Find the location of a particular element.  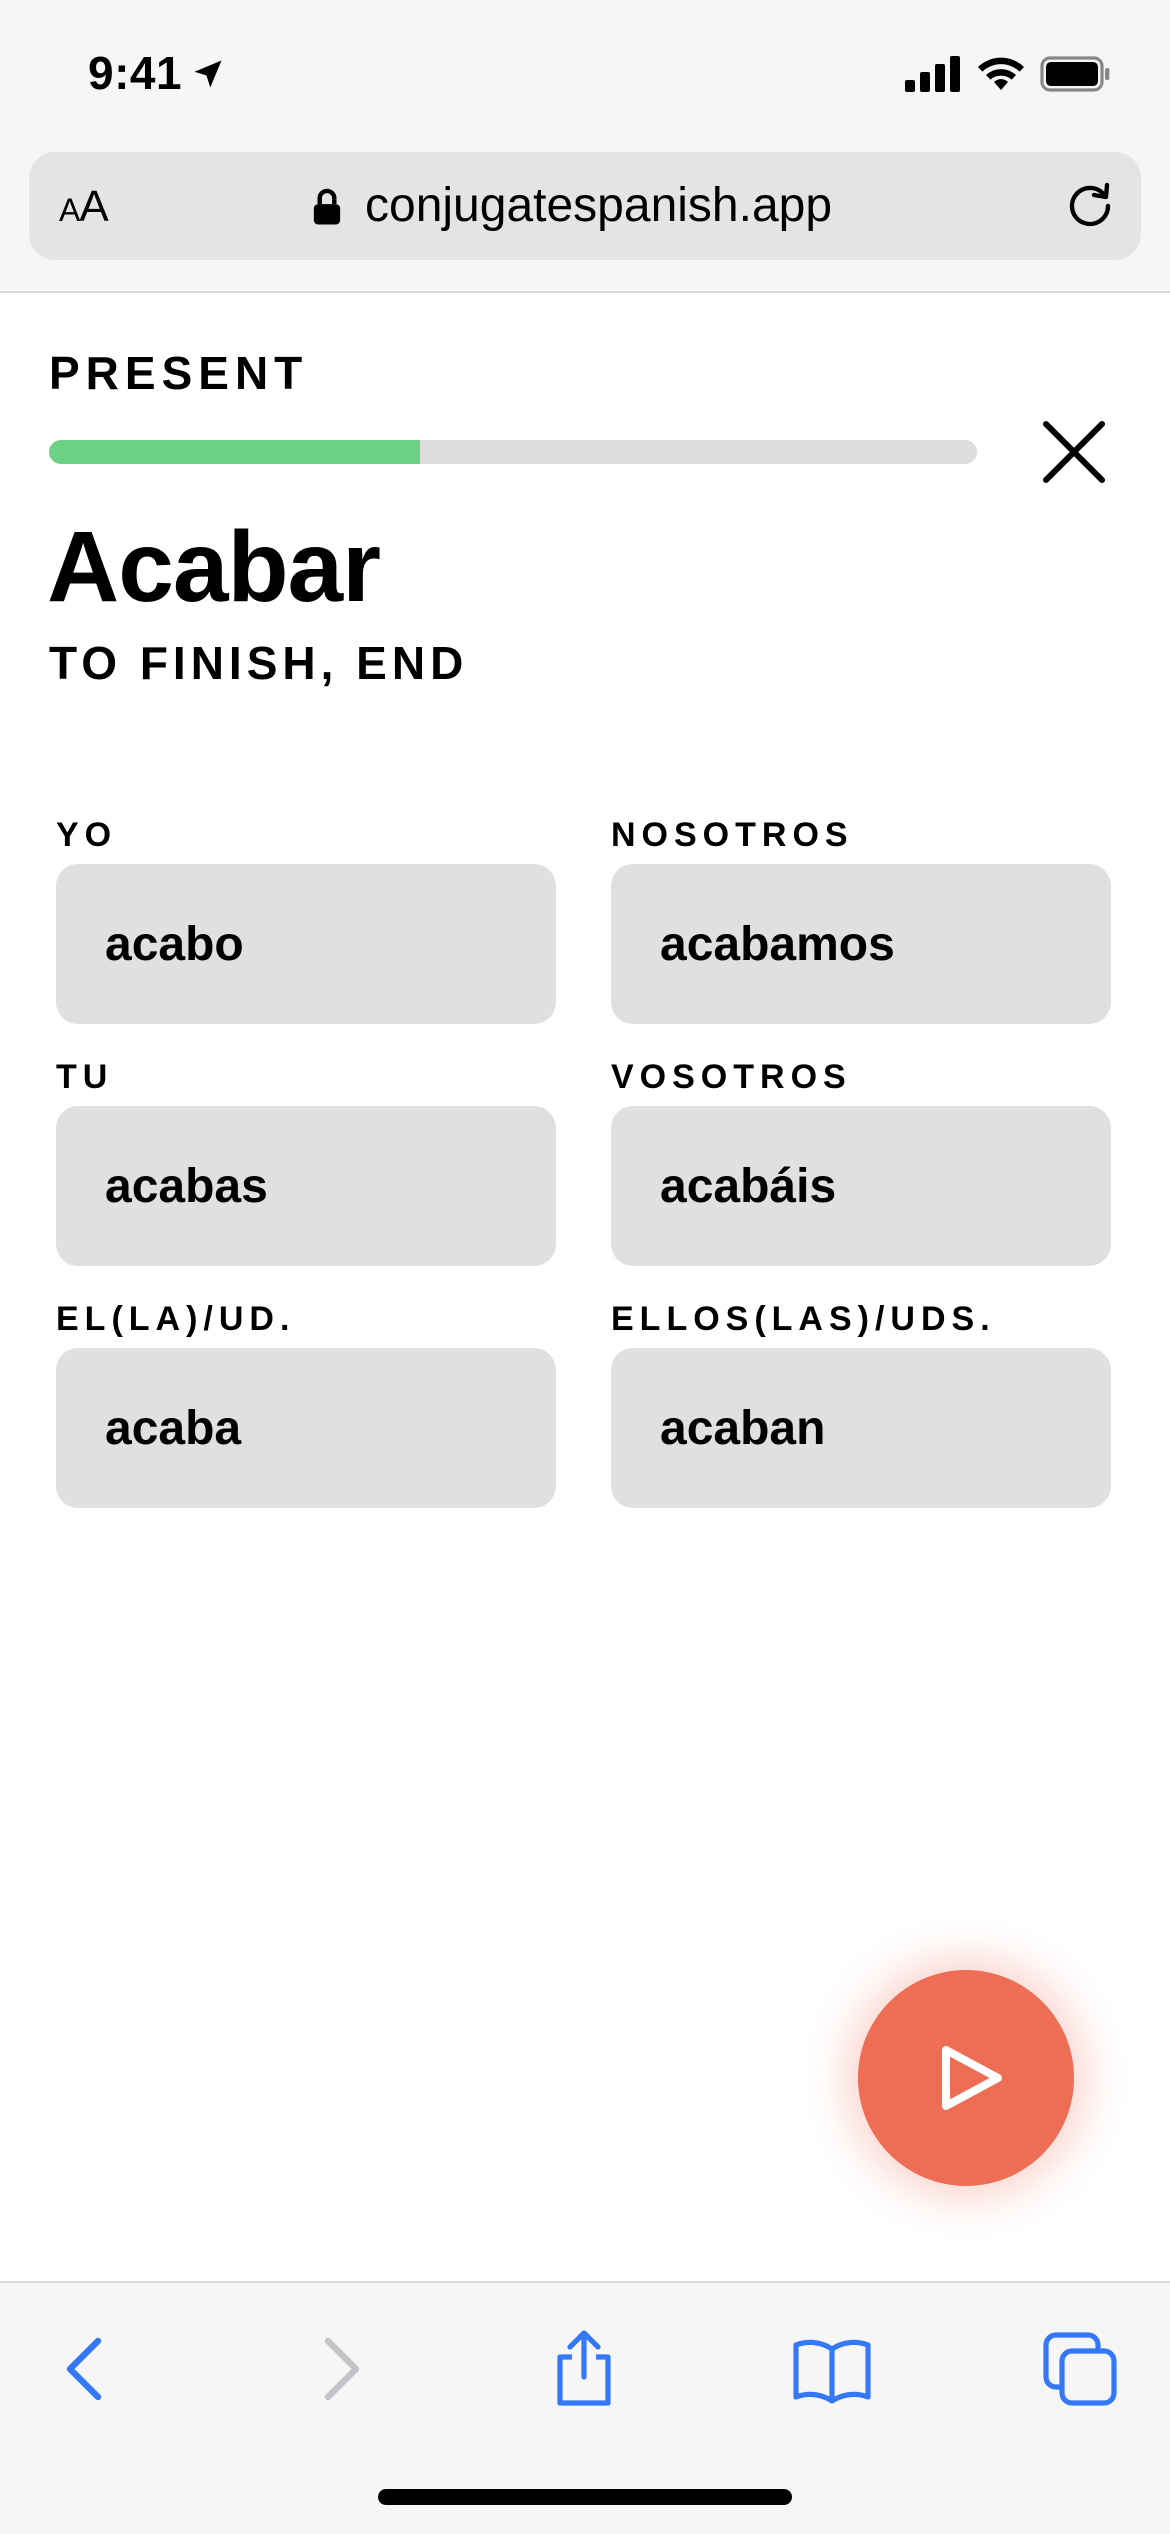

browser-top-bar: 9:41 AA conjugatespanish.app is located at coordinates (585, 146).